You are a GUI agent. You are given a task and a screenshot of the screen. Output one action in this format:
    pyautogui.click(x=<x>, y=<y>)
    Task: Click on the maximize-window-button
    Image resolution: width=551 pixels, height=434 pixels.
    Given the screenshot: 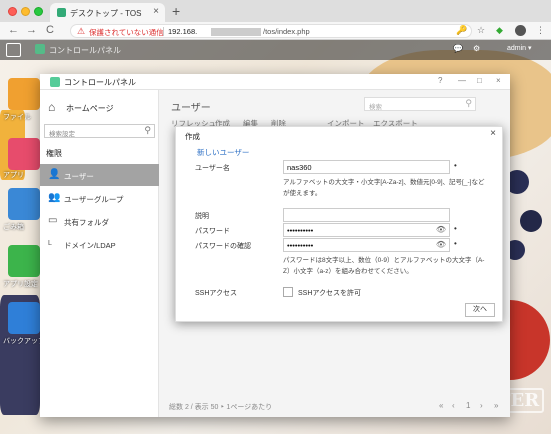 What is the action you would take?
    pyautogui.click(x=38, y=11)
    